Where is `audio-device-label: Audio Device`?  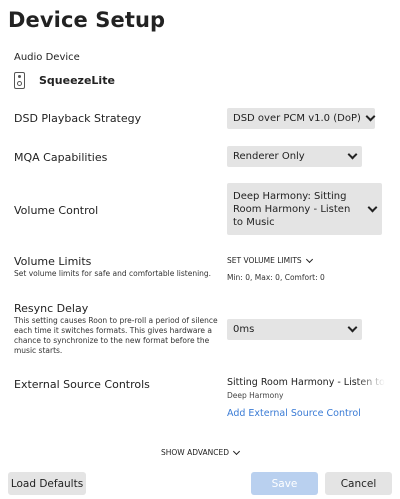 audio-device-label: Audio Device is located at coordinates (47, 57).